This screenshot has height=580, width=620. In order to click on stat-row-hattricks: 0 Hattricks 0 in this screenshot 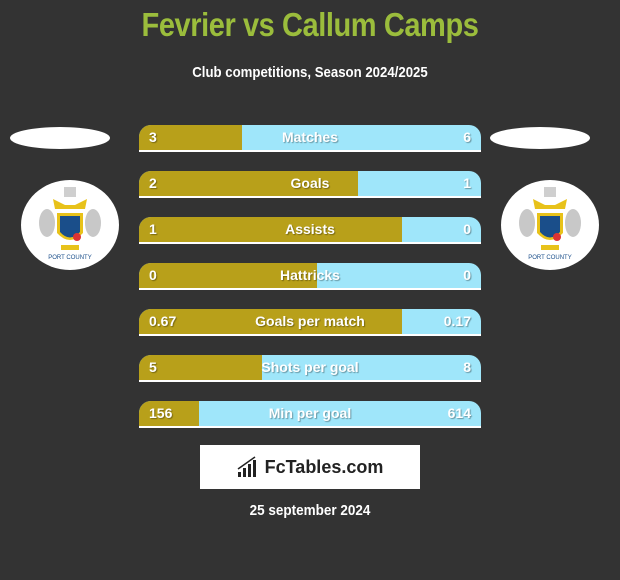, I will do `click(310, 276)`.